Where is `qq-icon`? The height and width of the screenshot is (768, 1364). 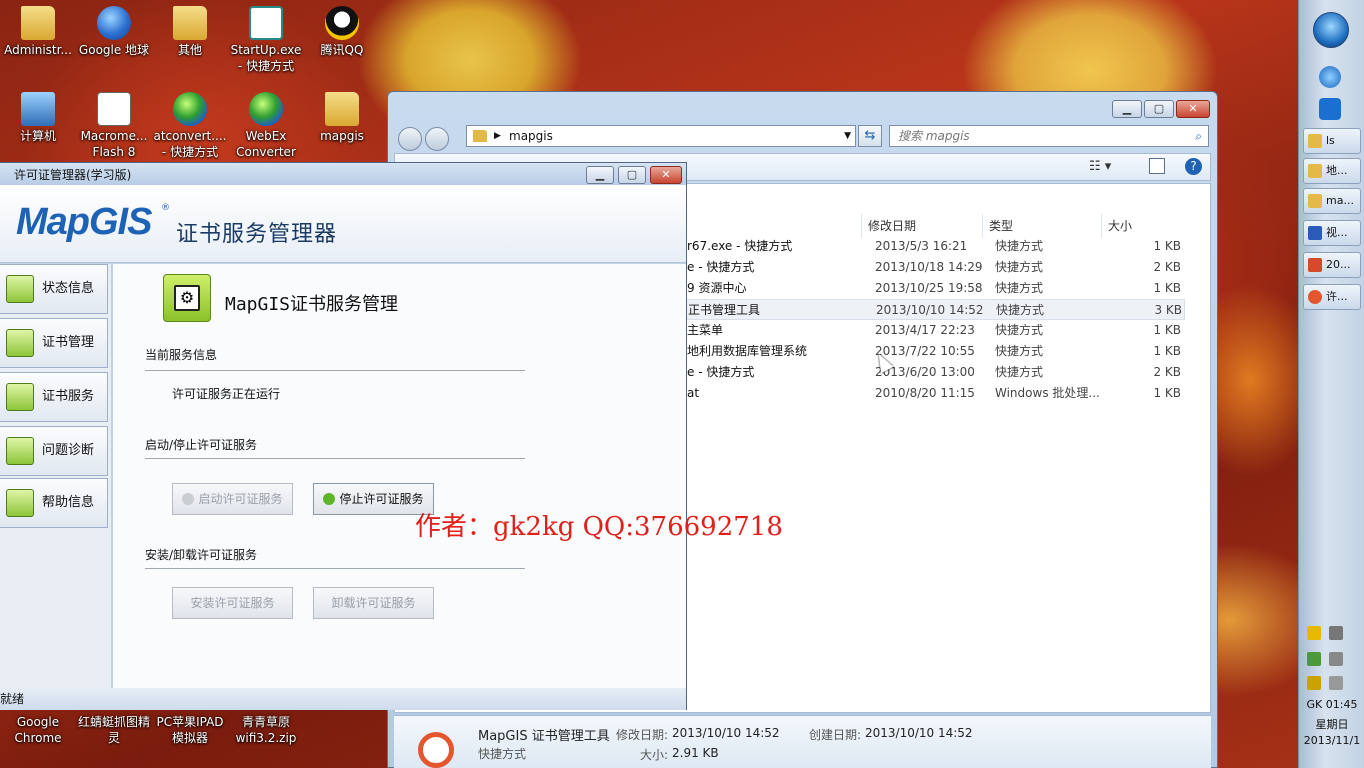
qq-icon is located at coordinates (342, 23).